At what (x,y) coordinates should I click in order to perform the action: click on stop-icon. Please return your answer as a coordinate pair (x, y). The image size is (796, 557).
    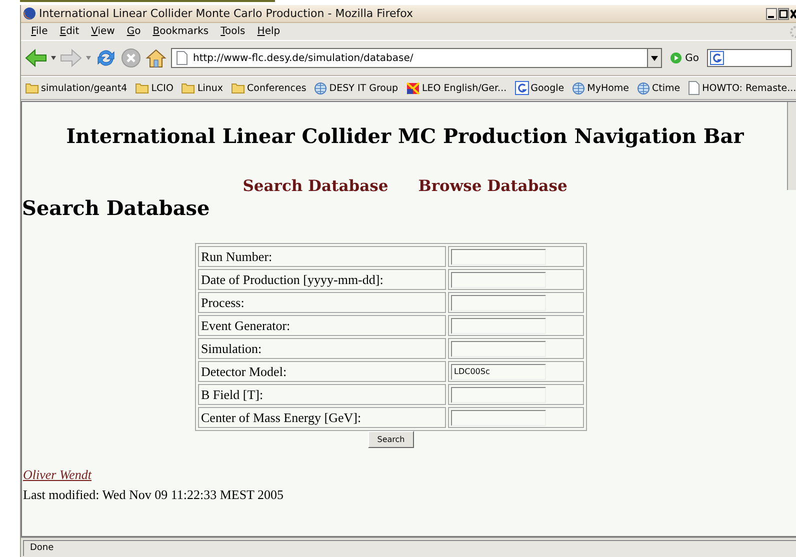
    Looking at the image, I should click on (131, 58).